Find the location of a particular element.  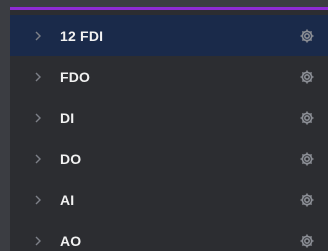

tree-item-label: FDO is located at coordinates (75, 76).